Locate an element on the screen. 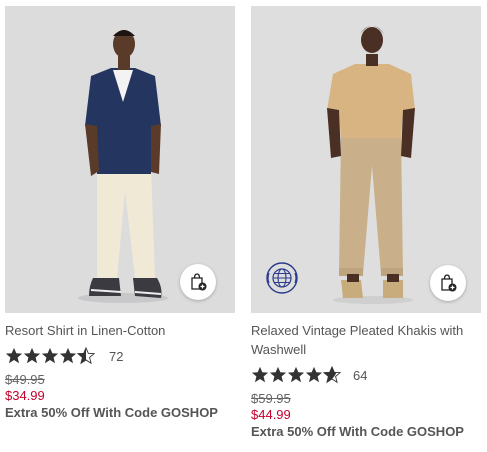 The height and width of the screenshot is (452, 487). washwell-badge is located at coordinates (282, 278).